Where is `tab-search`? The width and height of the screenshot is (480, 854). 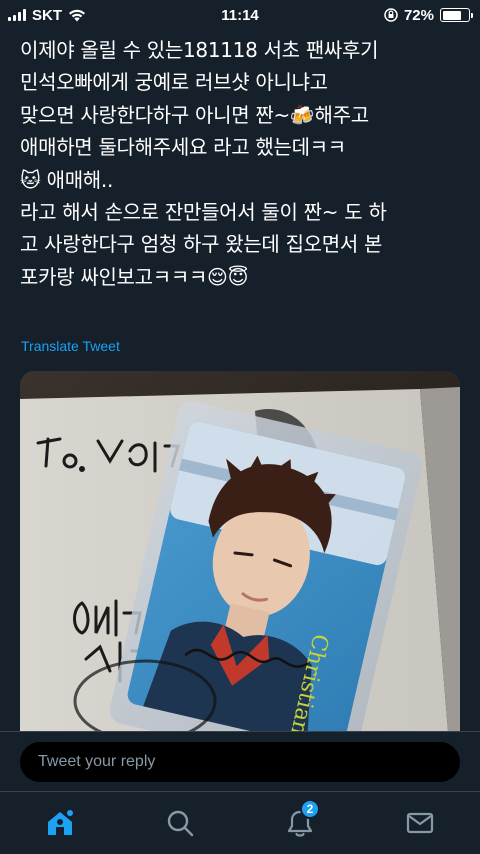 tab-search is located at coordinates (180, 824).